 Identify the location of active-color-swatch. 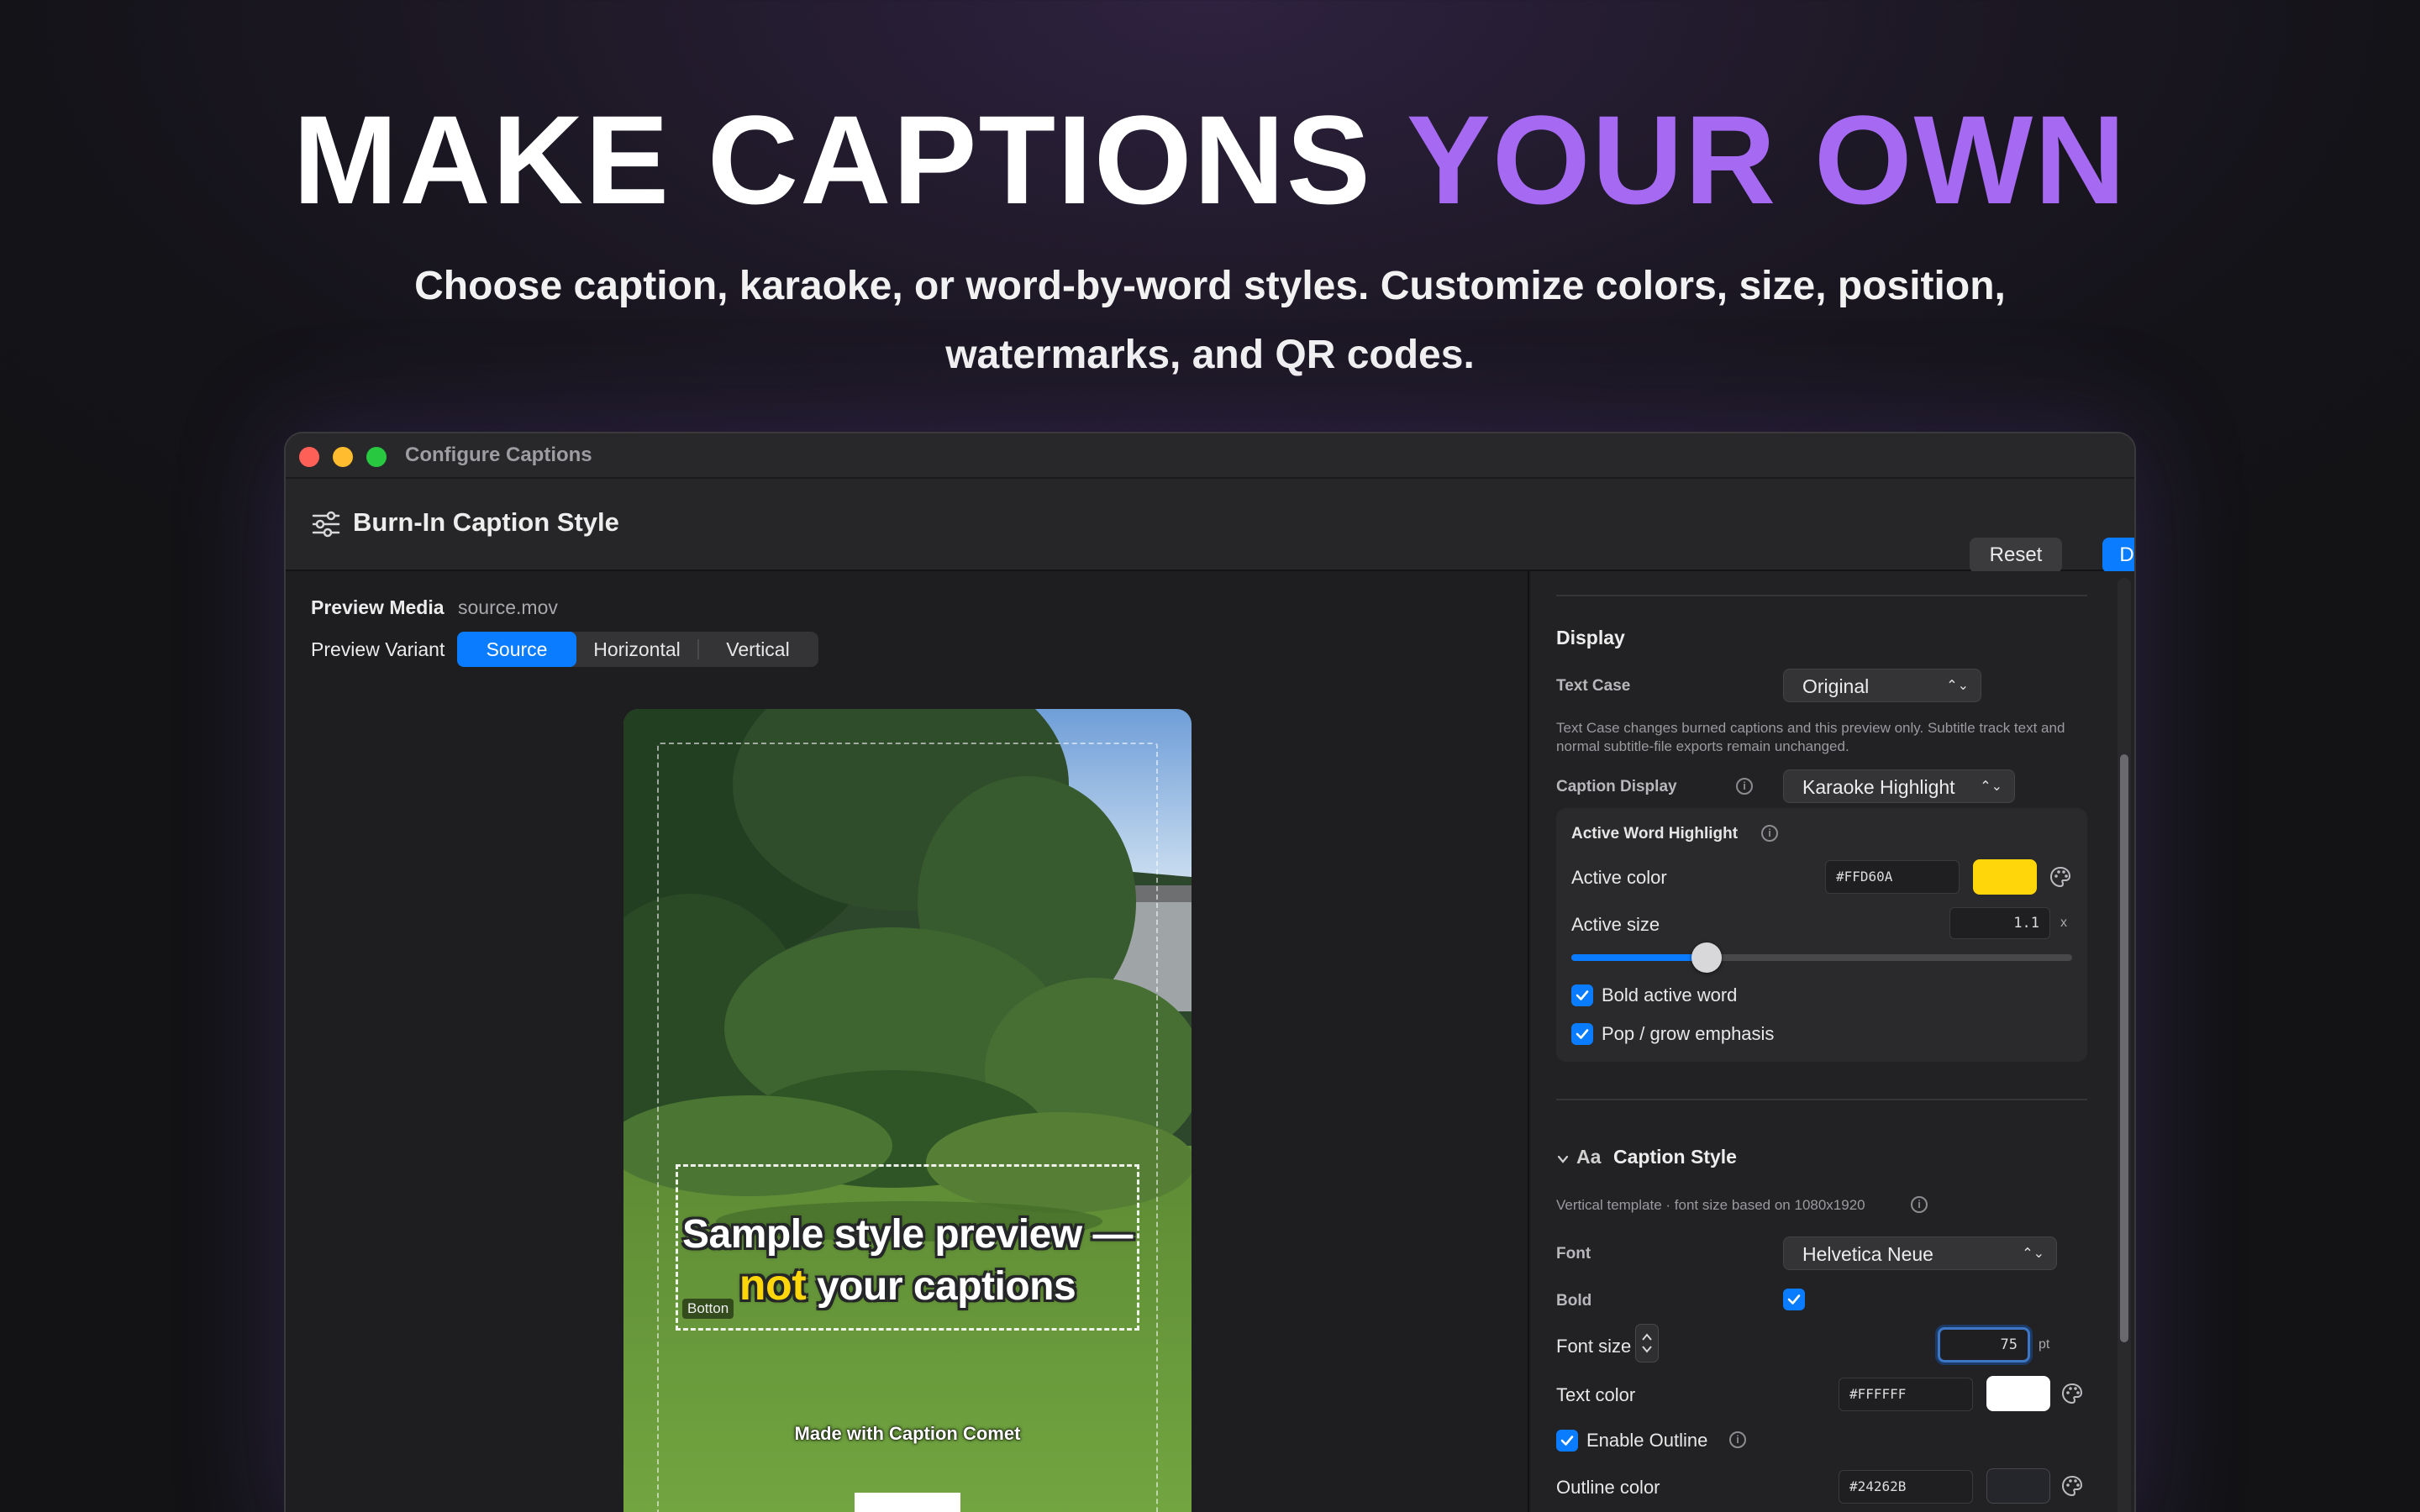
(2005, 877).